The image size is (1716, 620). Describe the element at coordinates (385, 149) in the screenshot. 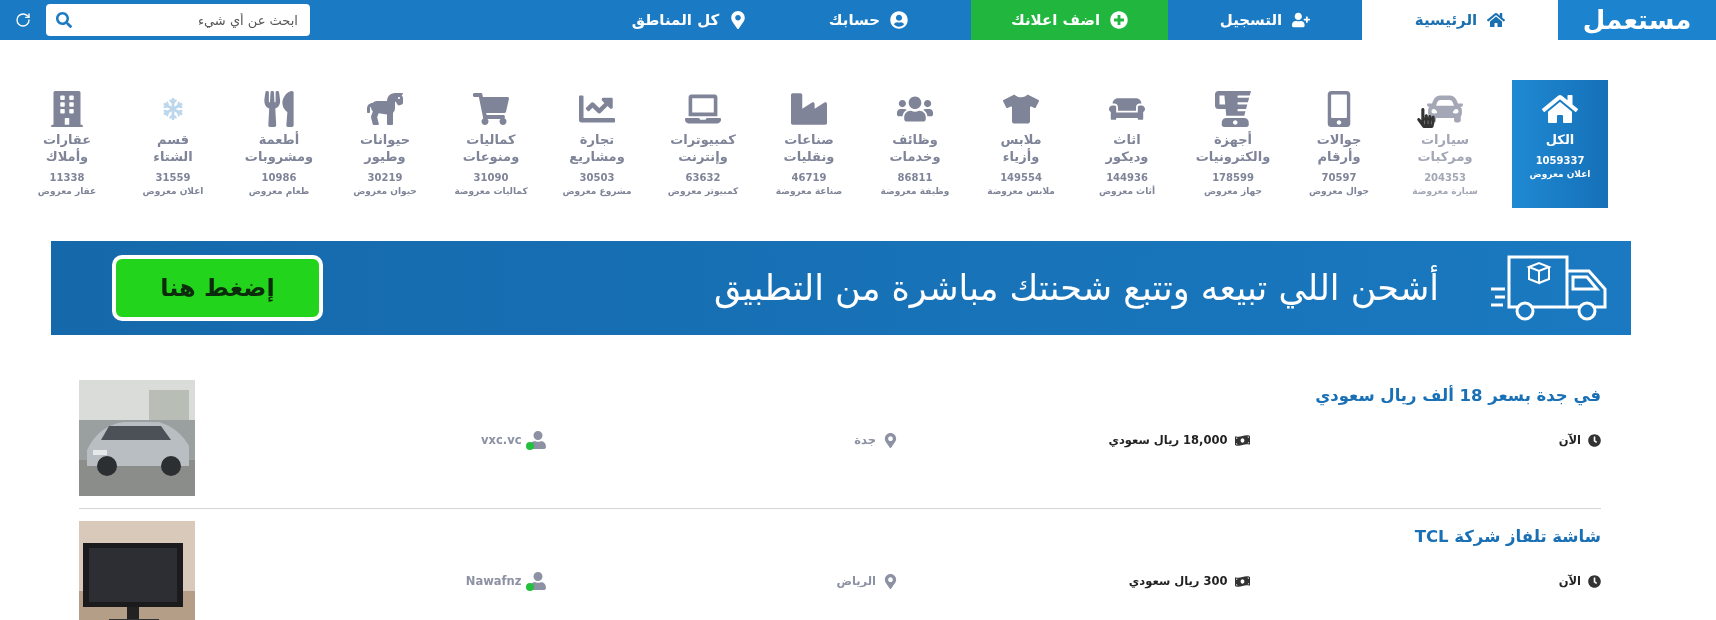

I see `category-title: حيوانات وطيور` at that location.